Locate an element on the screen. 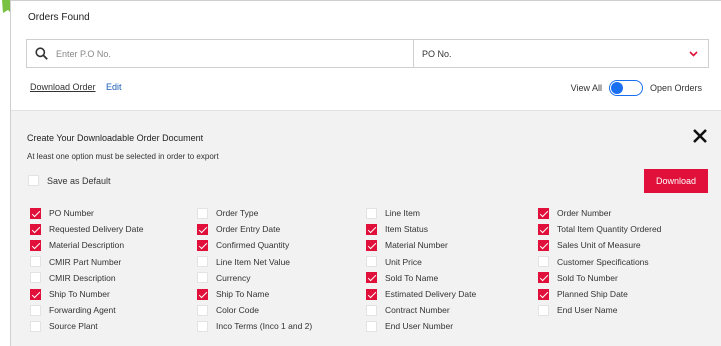  export-option: CMIR Description is located at coordinates (73, 278).